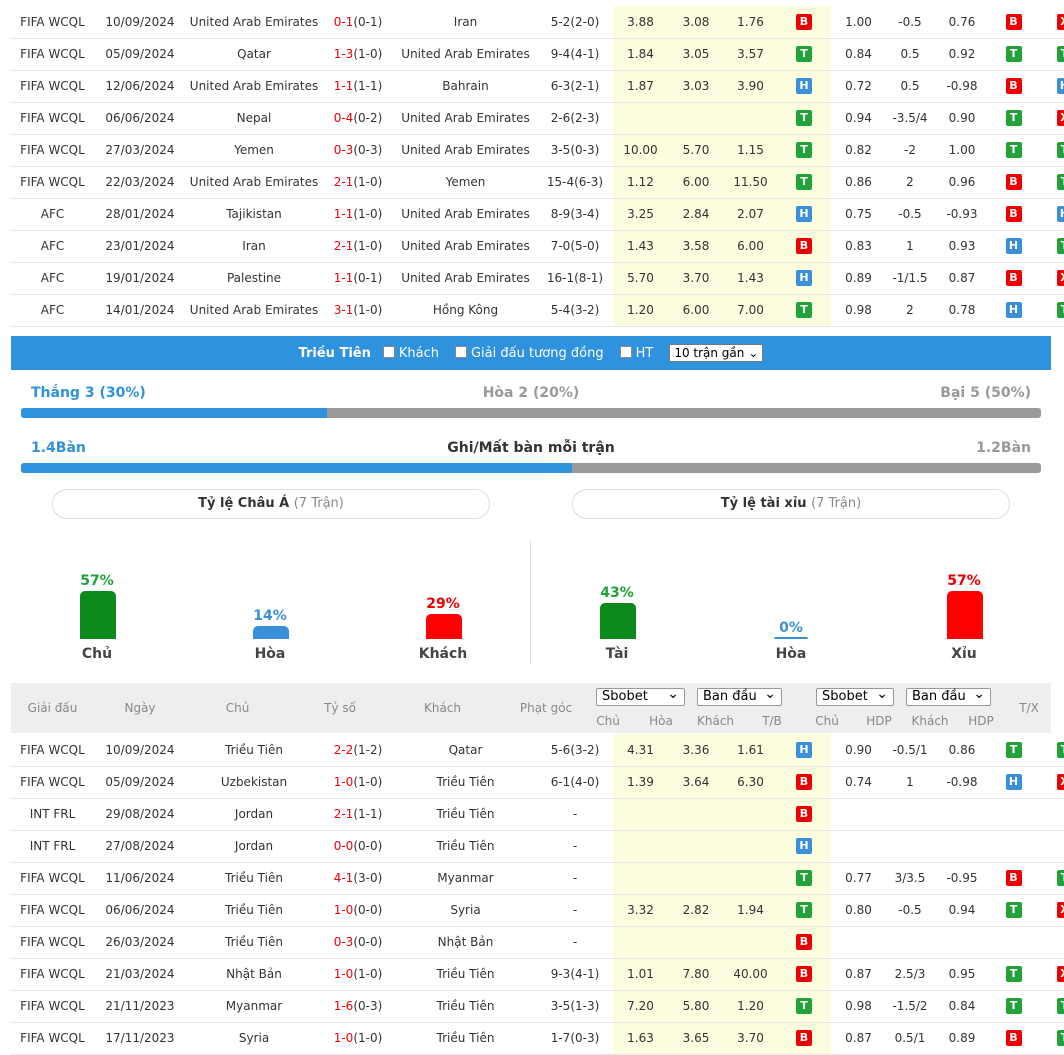 Image resolution: width=1064 pixels, height=1055 pixels. What do you see at coordinates (358, 942) in the screenshot?
I see `score-cell: 0-3(0-0)` at bounding box center [358, 942].